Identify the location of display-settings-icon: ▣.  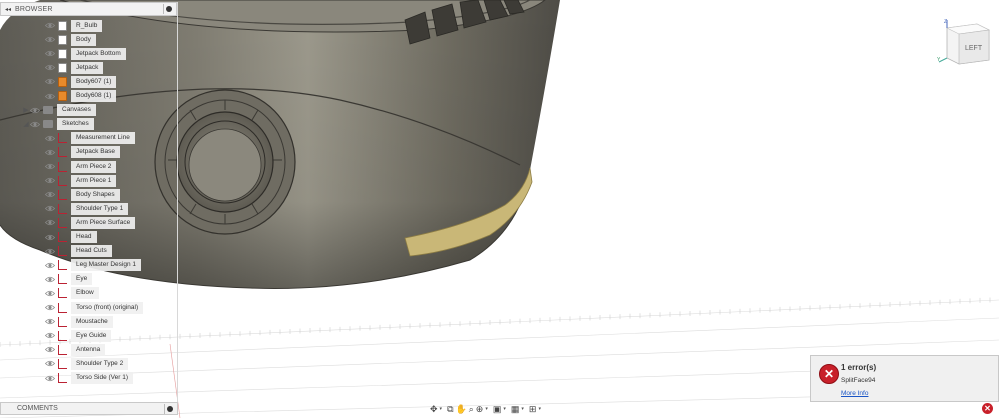
(497, 409).